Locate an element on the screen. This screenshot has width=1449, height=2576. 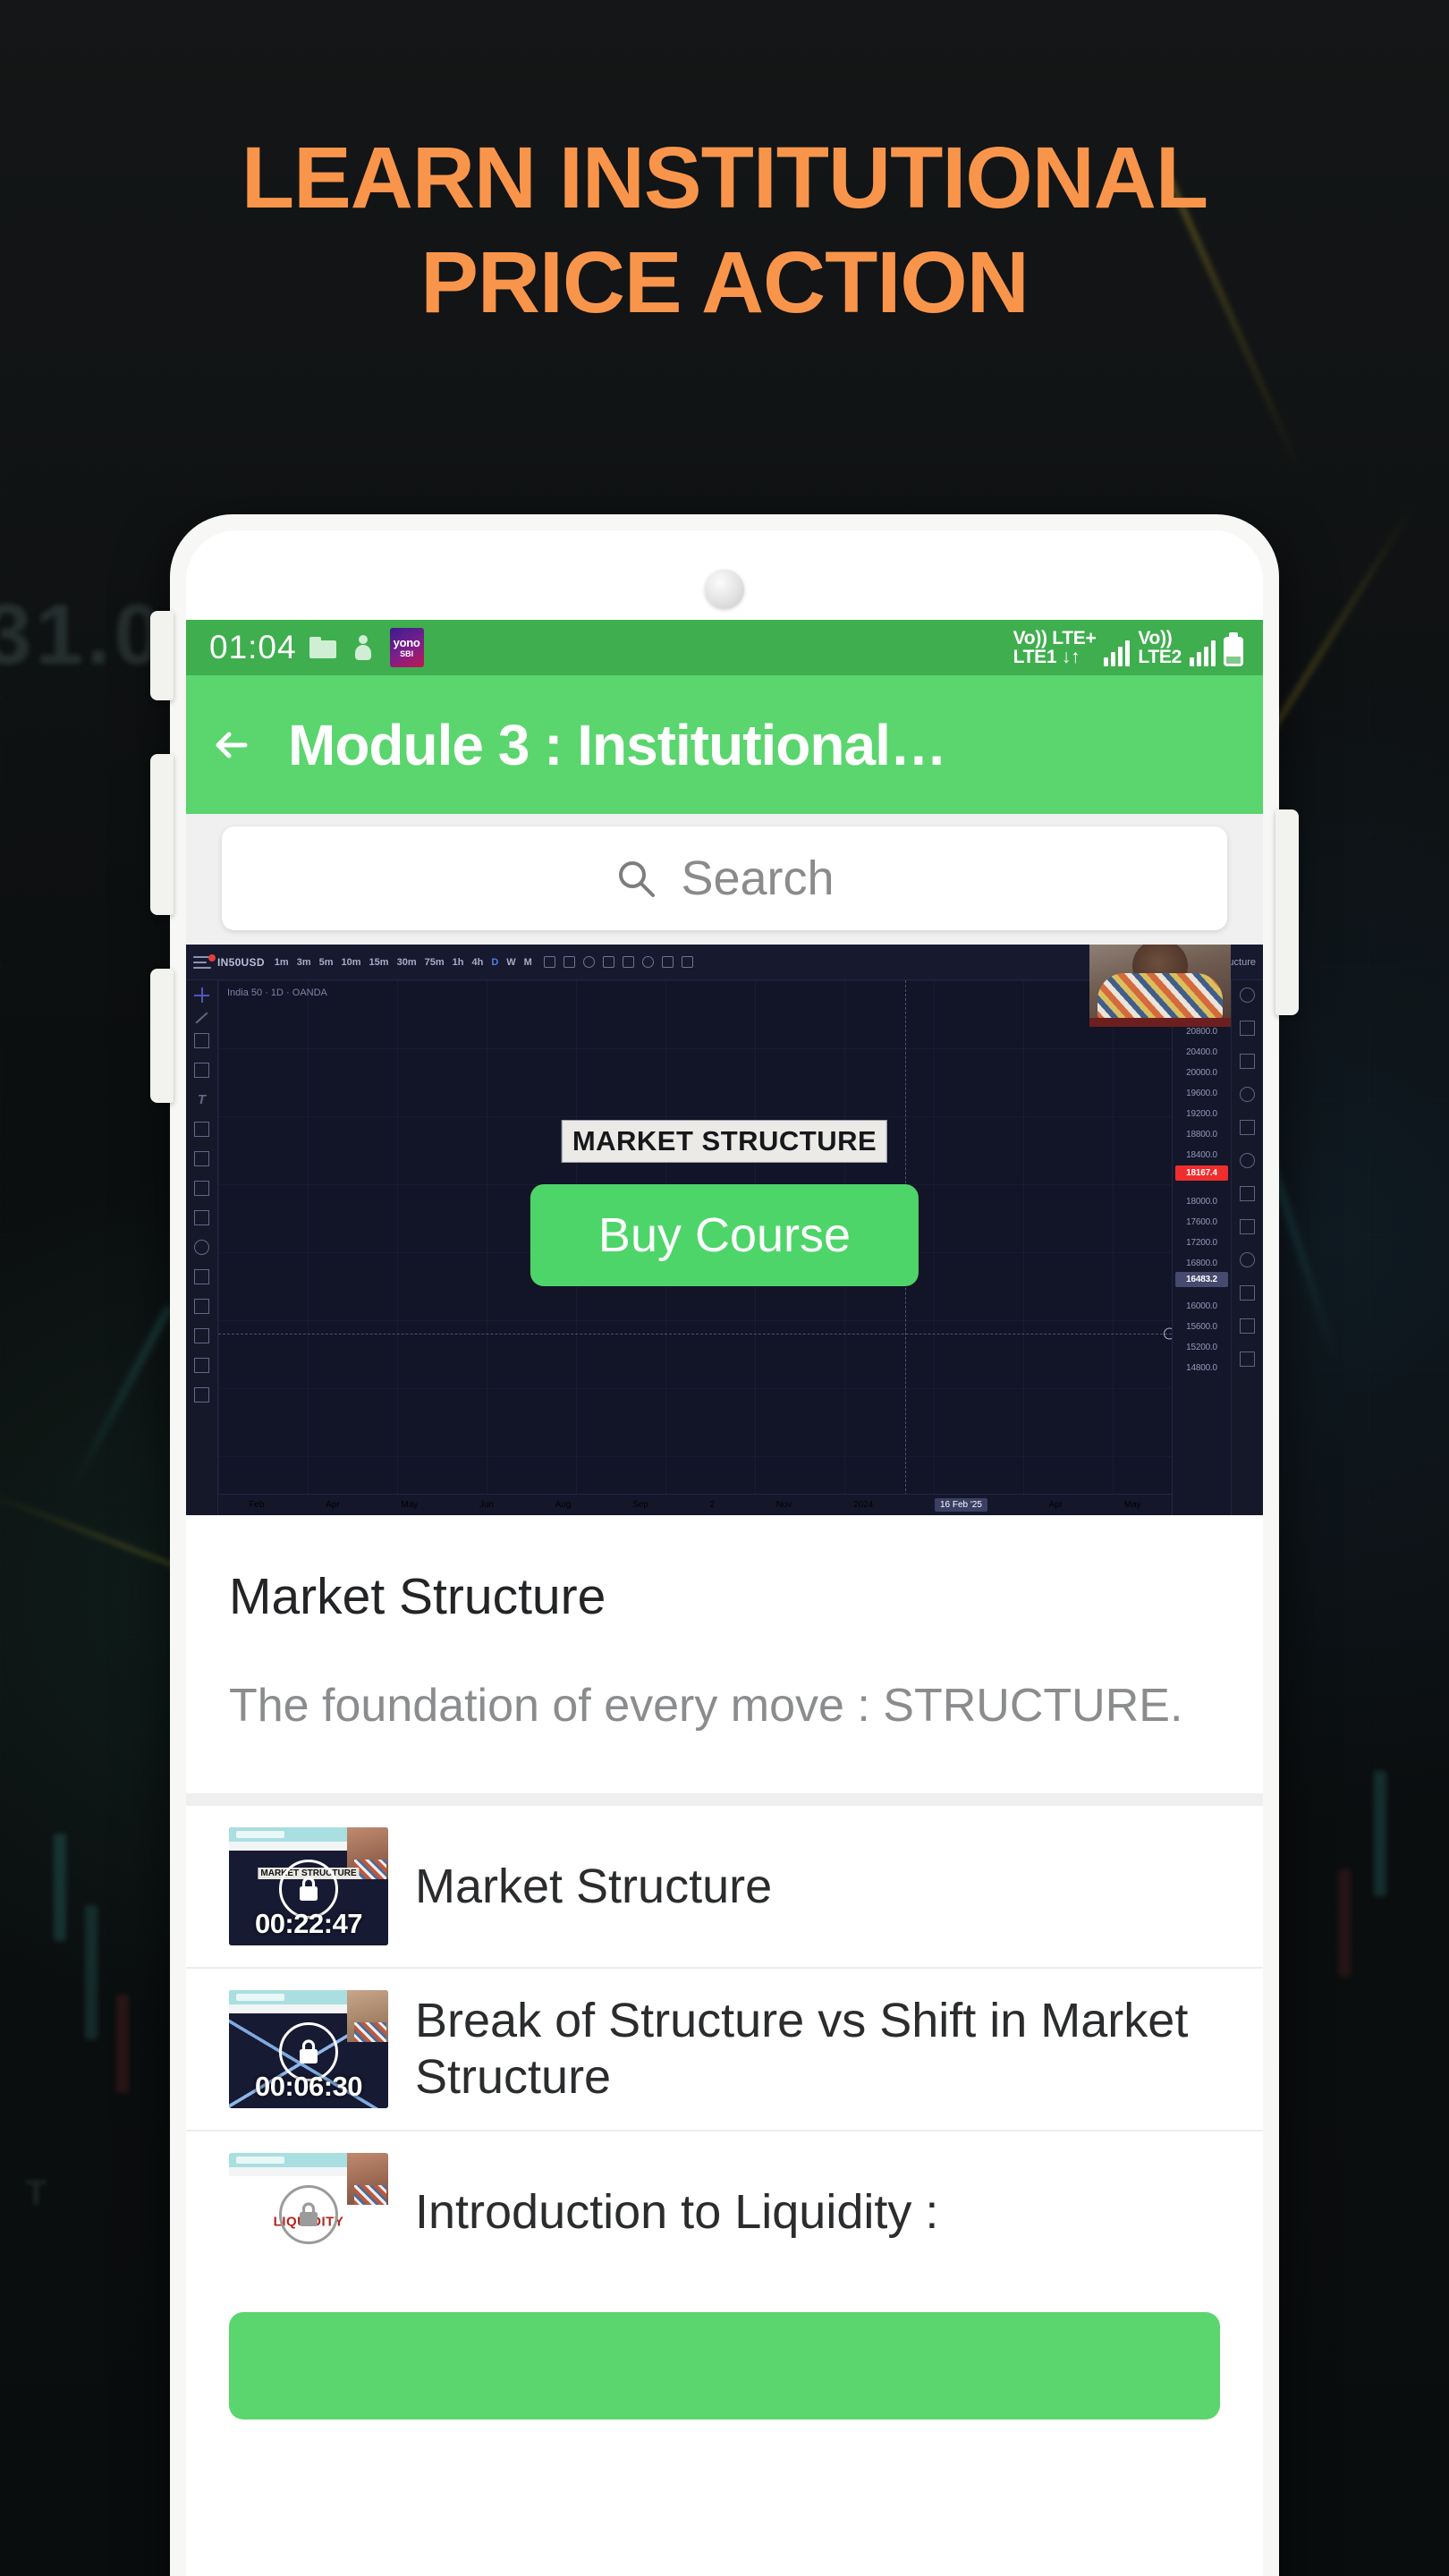
time-tick: Feb is located at coordinates (257, 1505).